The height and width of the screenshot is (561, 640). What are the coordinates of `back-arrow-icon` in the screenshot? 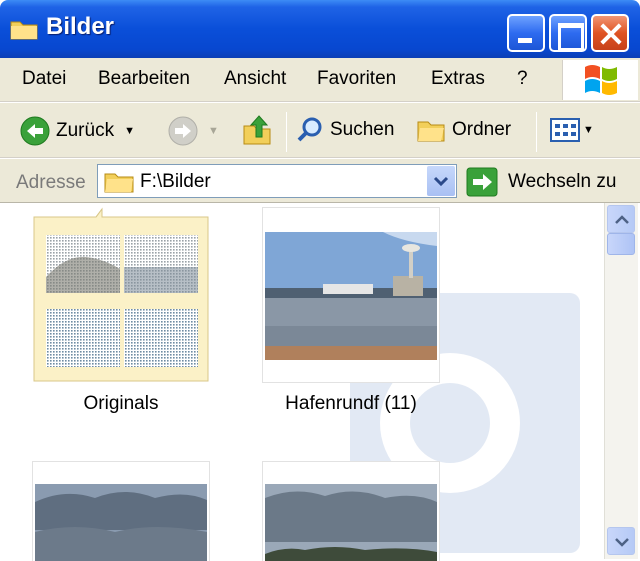 It's located at (35, 131).